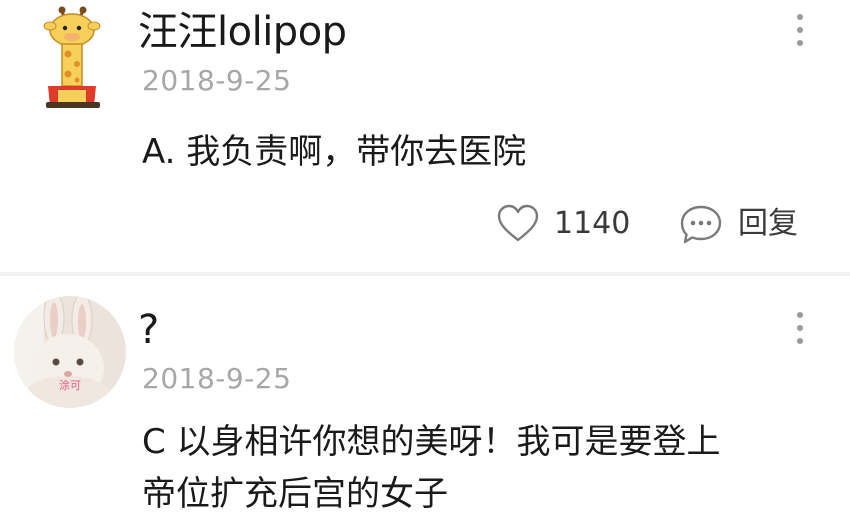 The image size is (850, 531). I want to click on comment-text: A. 我负责啊，带你去医院, so click(482, 152).